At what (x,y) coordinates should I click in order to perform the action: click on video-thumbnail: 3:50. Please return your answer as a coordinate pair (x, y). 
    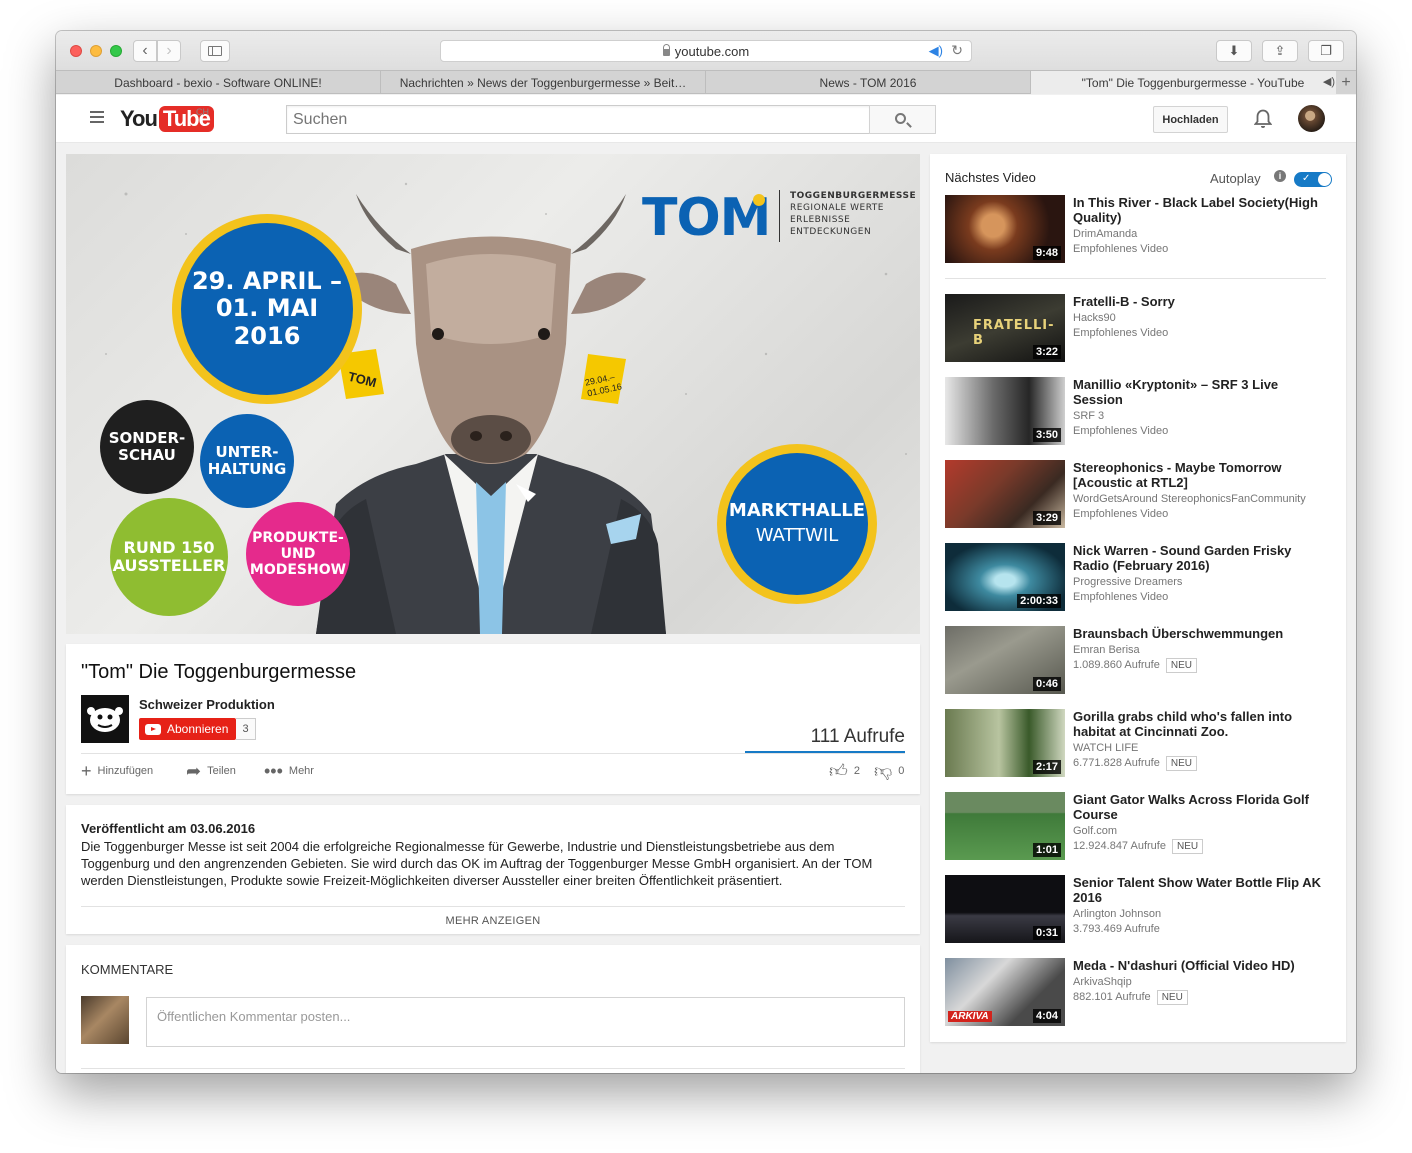
    Looking at the image, I should click on (1005, 411).